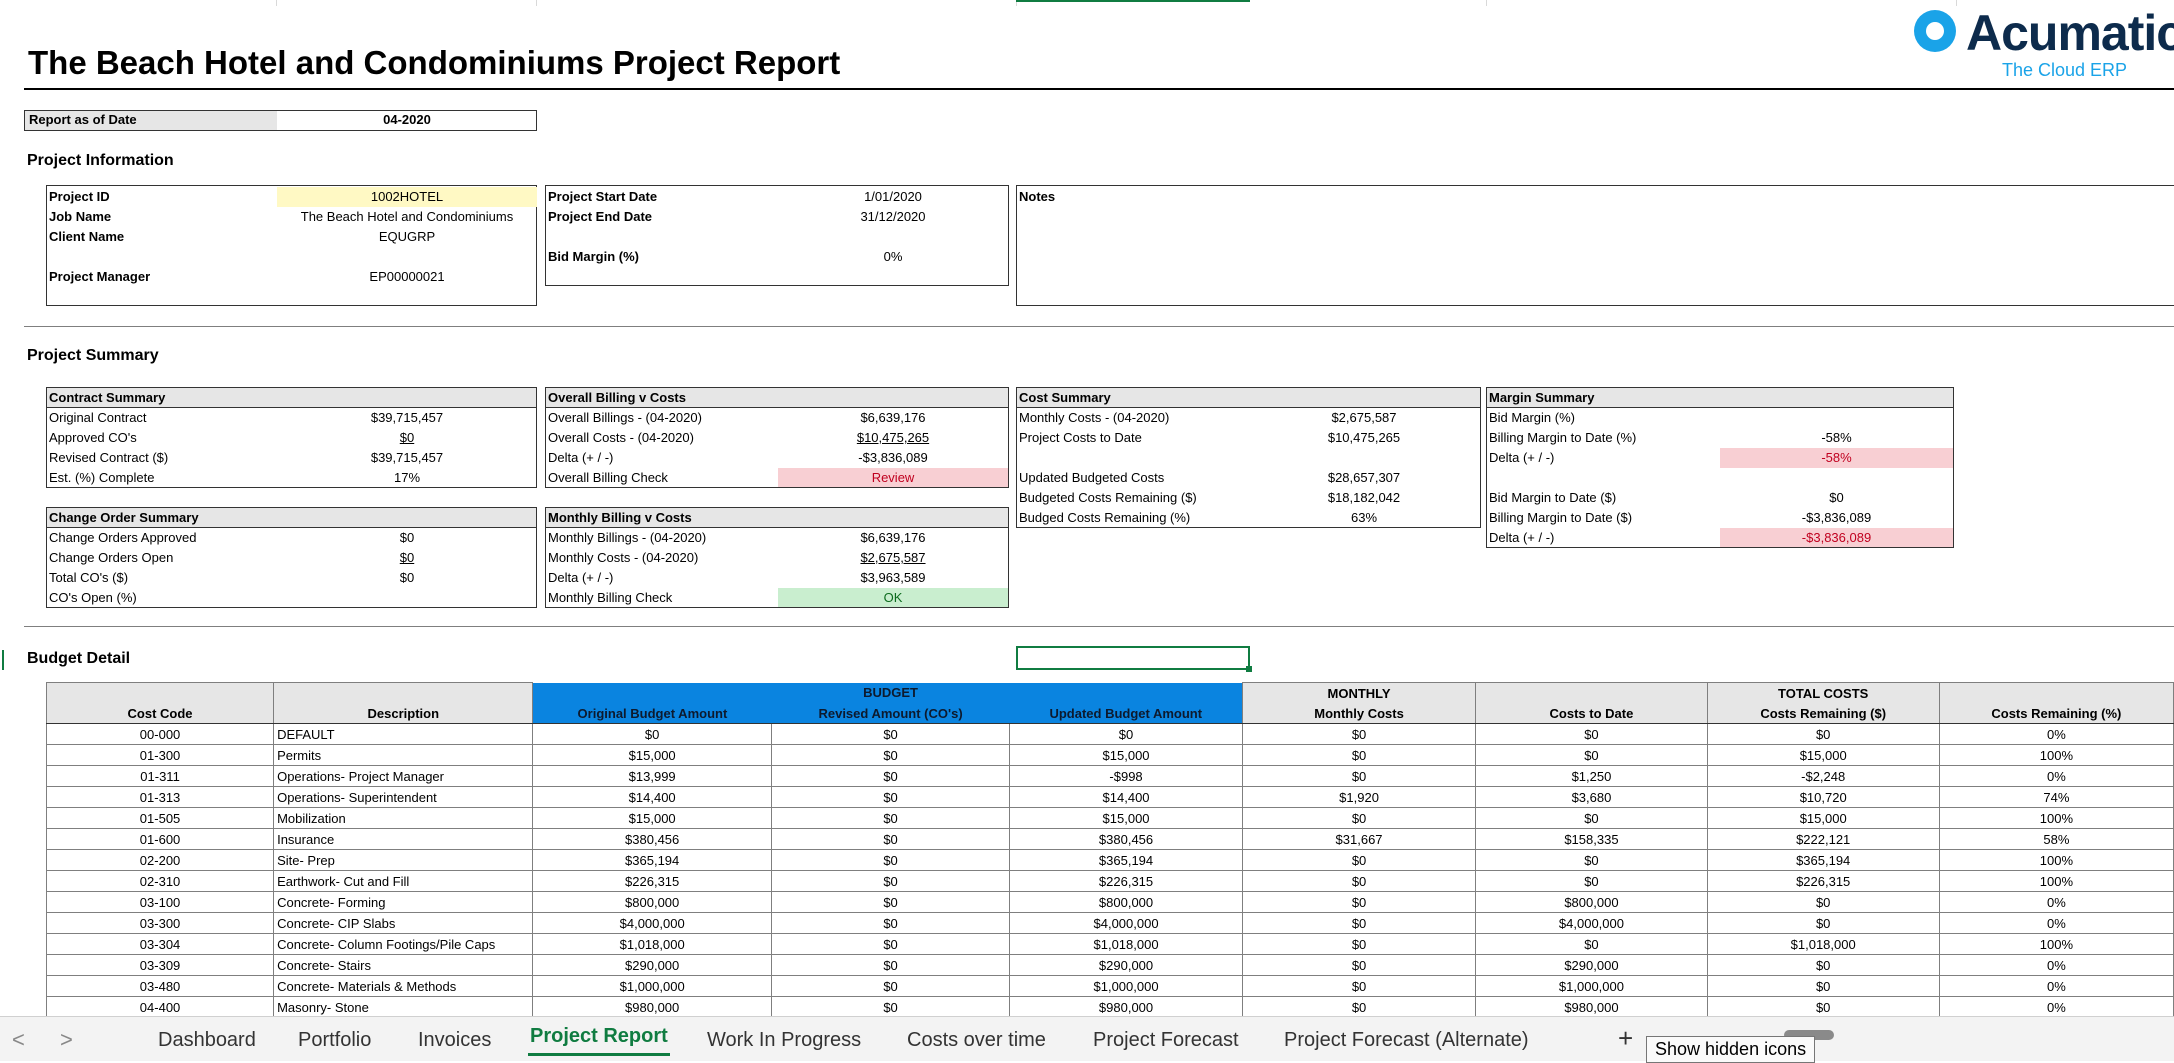 This screenshot has width=2174, height=1063. What do you see at coordinates (160, 839) in the screenshot?
I see `cost-code-cell: 01-600` at bounding box center [160, 839].